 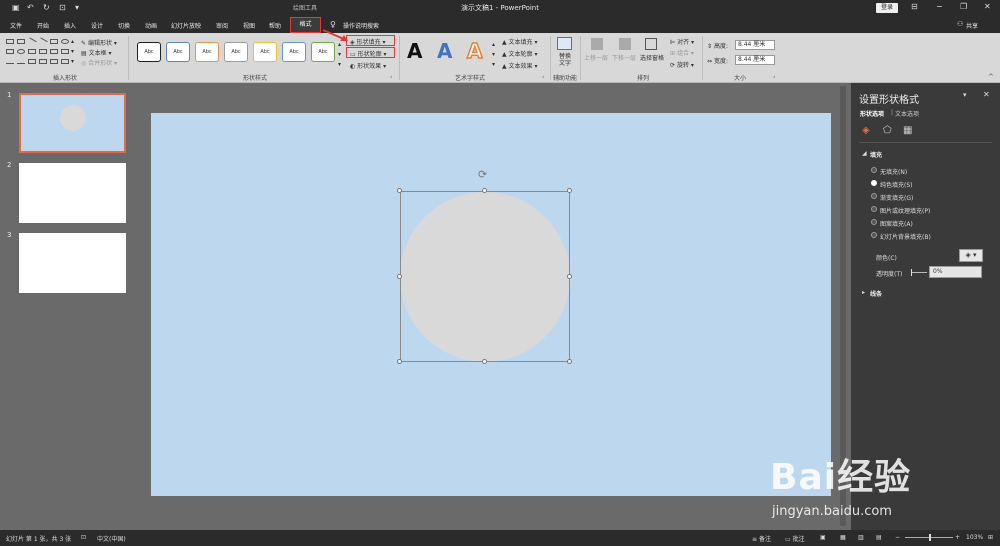 I want to click on tab-format: 格式, so click(x=305, y=25).